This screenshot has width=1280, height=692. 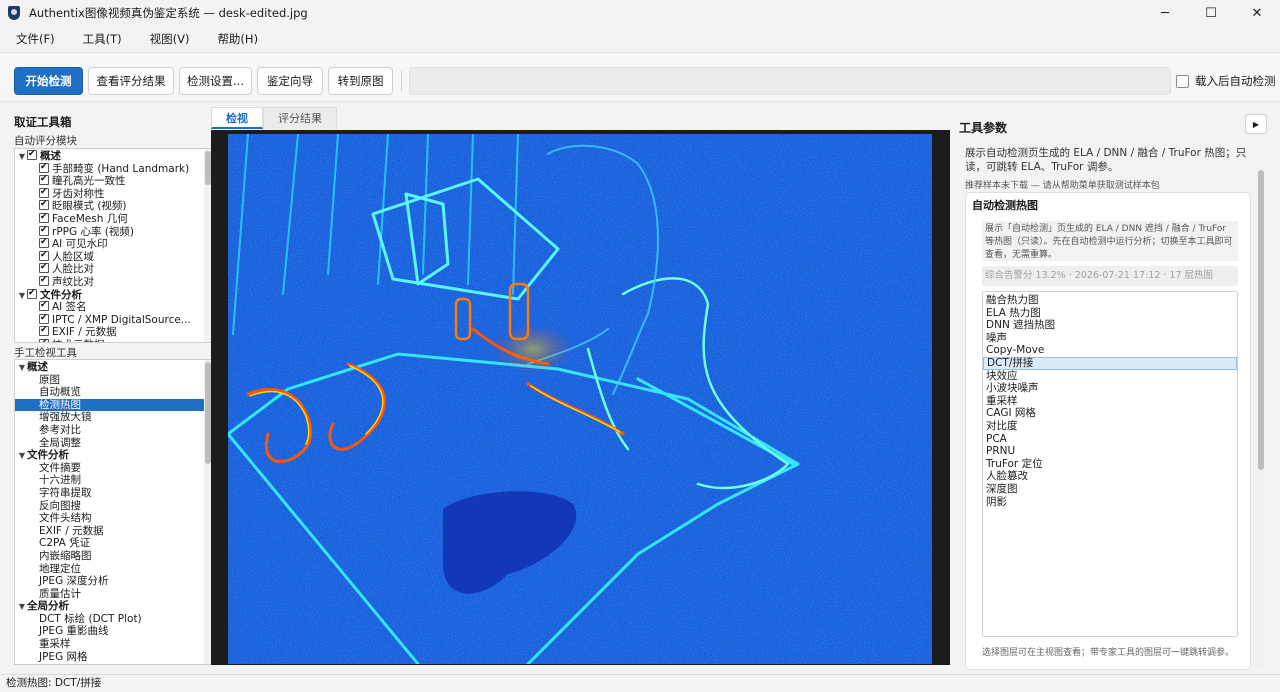 What do you see at coordinates (113, 367) in the screenshot?
I see `manual-tool-item: ▼ 概述` at bounding box center [113, 367].